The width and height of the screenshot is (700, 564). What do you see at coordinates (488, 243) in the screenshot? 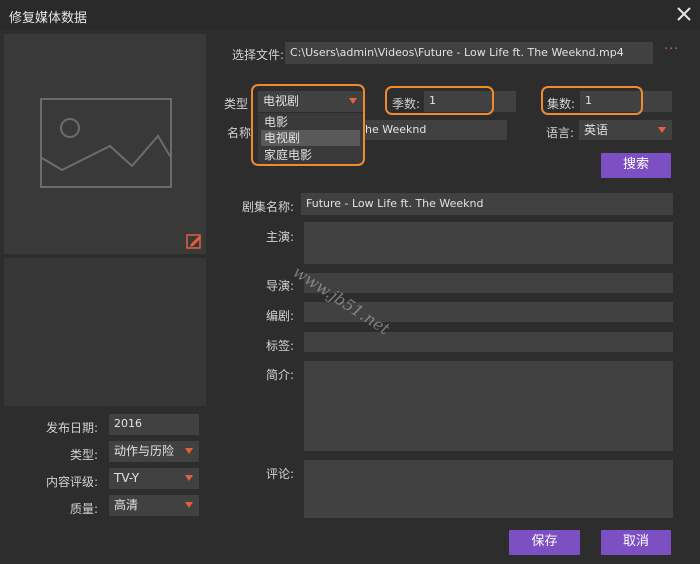
I see `cast-textarea` at bounding box center [488, 243].